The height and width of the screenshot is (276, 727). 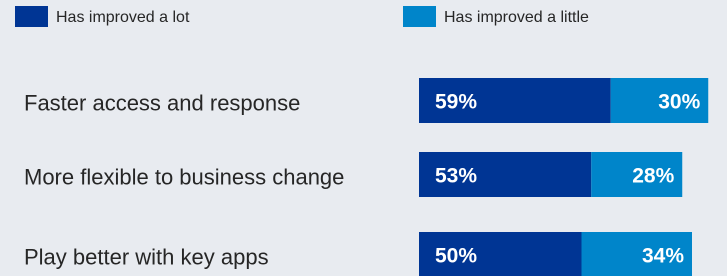 I want to click on data-label: 30%, so click(x=679, y=102).